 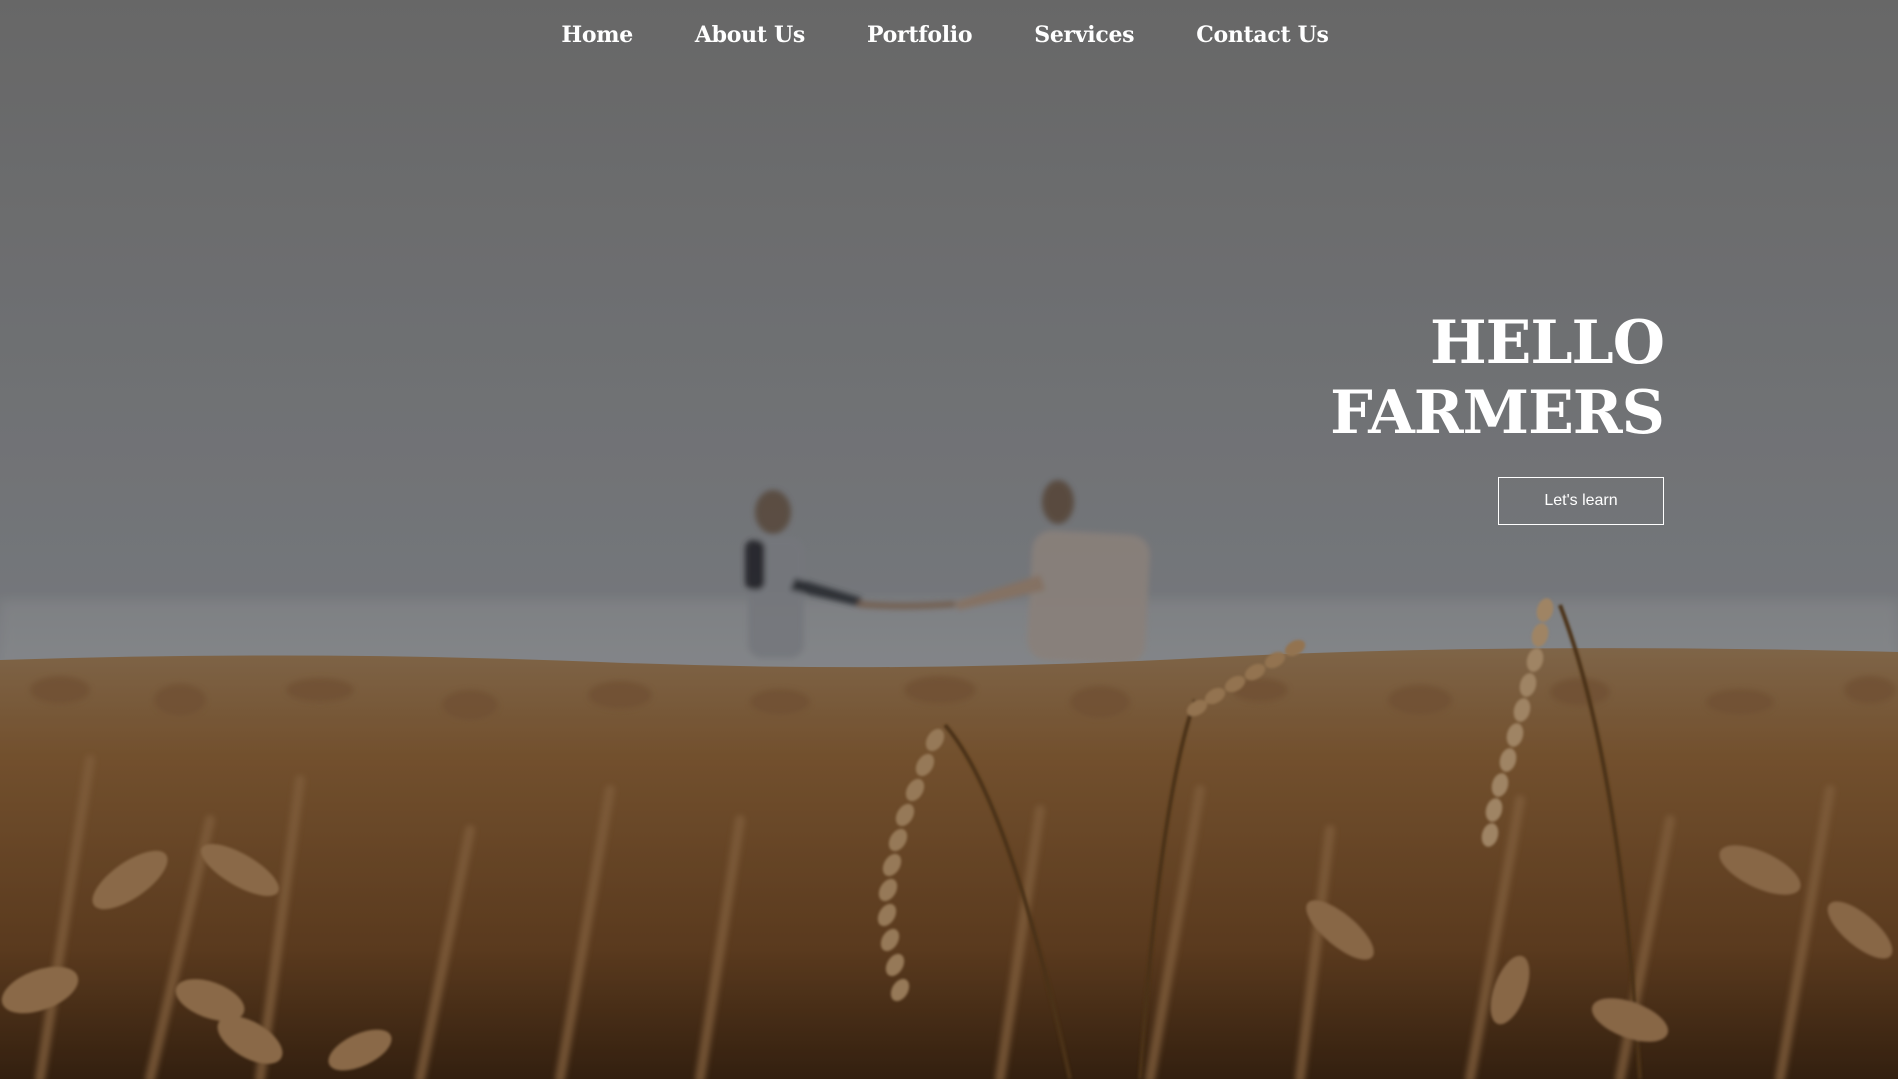 I want to click on hero-title-line-1: HELLO, so click(x=1547, y=343).